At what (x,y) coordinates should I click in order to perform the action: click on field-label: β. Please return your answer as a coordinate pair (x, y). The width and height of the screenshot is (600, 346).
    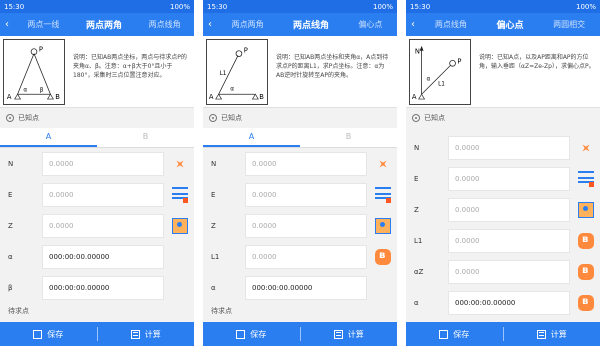
    Looking at the image, I should click on (10, 287).